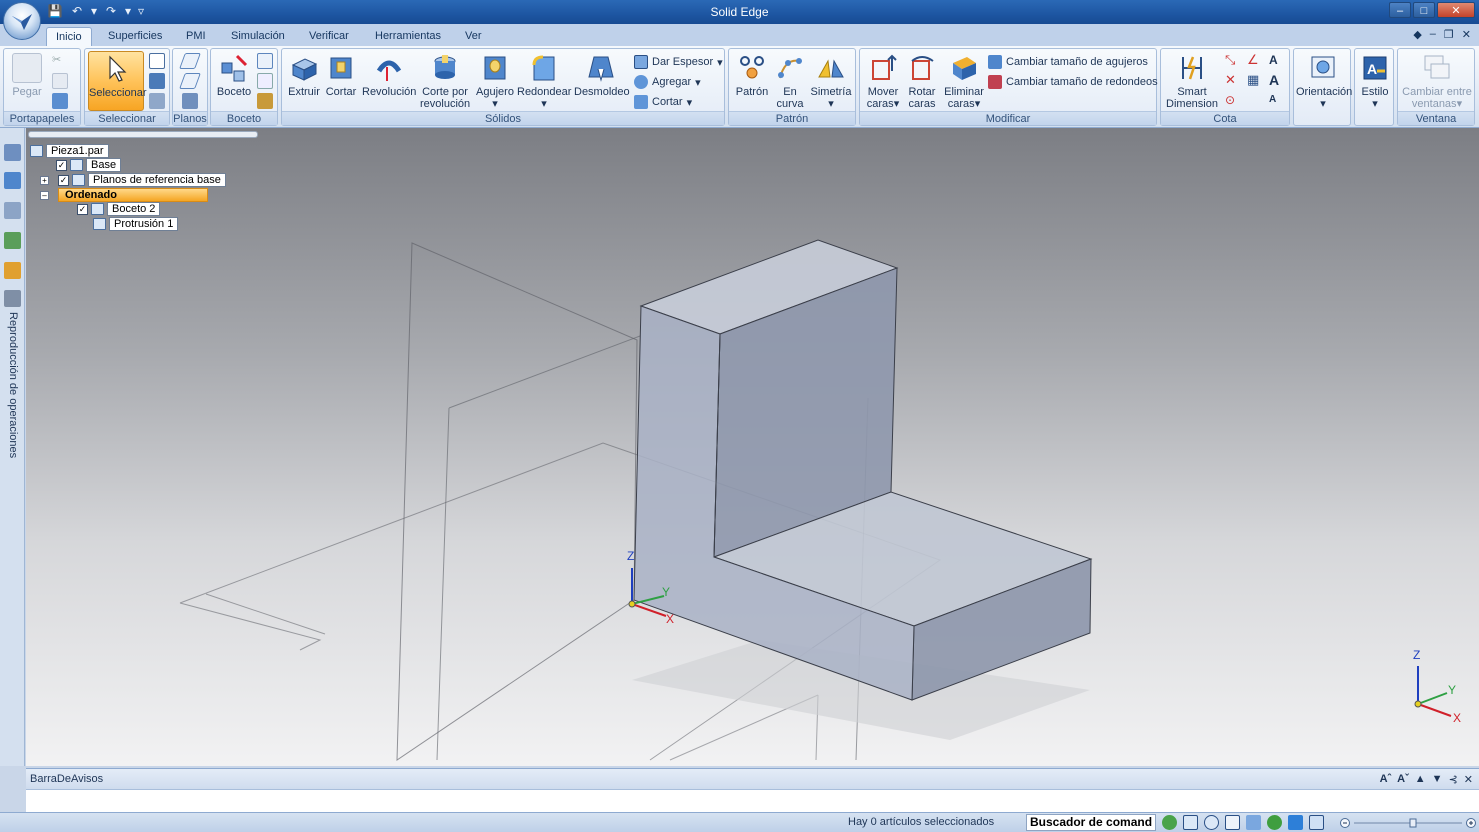 This screenshot has width=1479, height=832. Describe the element at coordinates (1449, 34) in the screenshot. I see `doc-restore-icon: ❐` at that location.